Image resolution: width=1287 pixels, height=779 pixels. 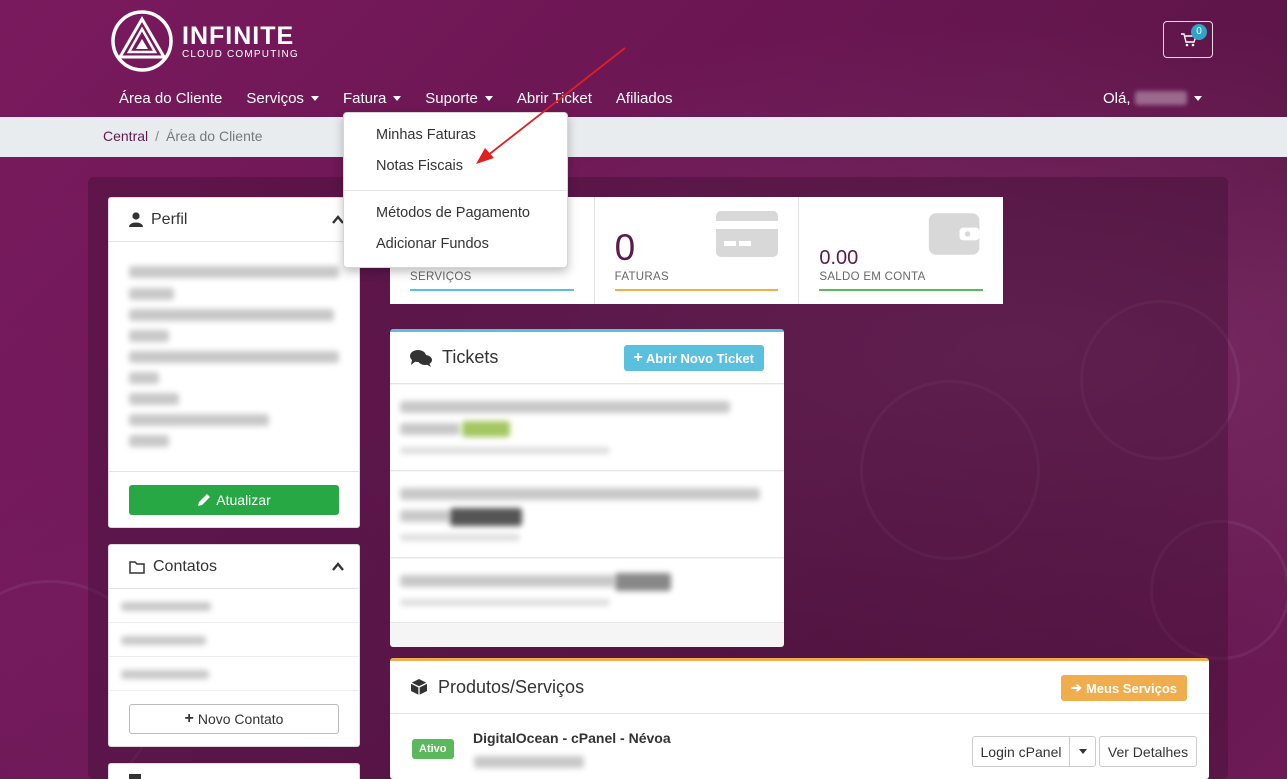 I want to click on pencil-icon, so click(x=204, y=500).